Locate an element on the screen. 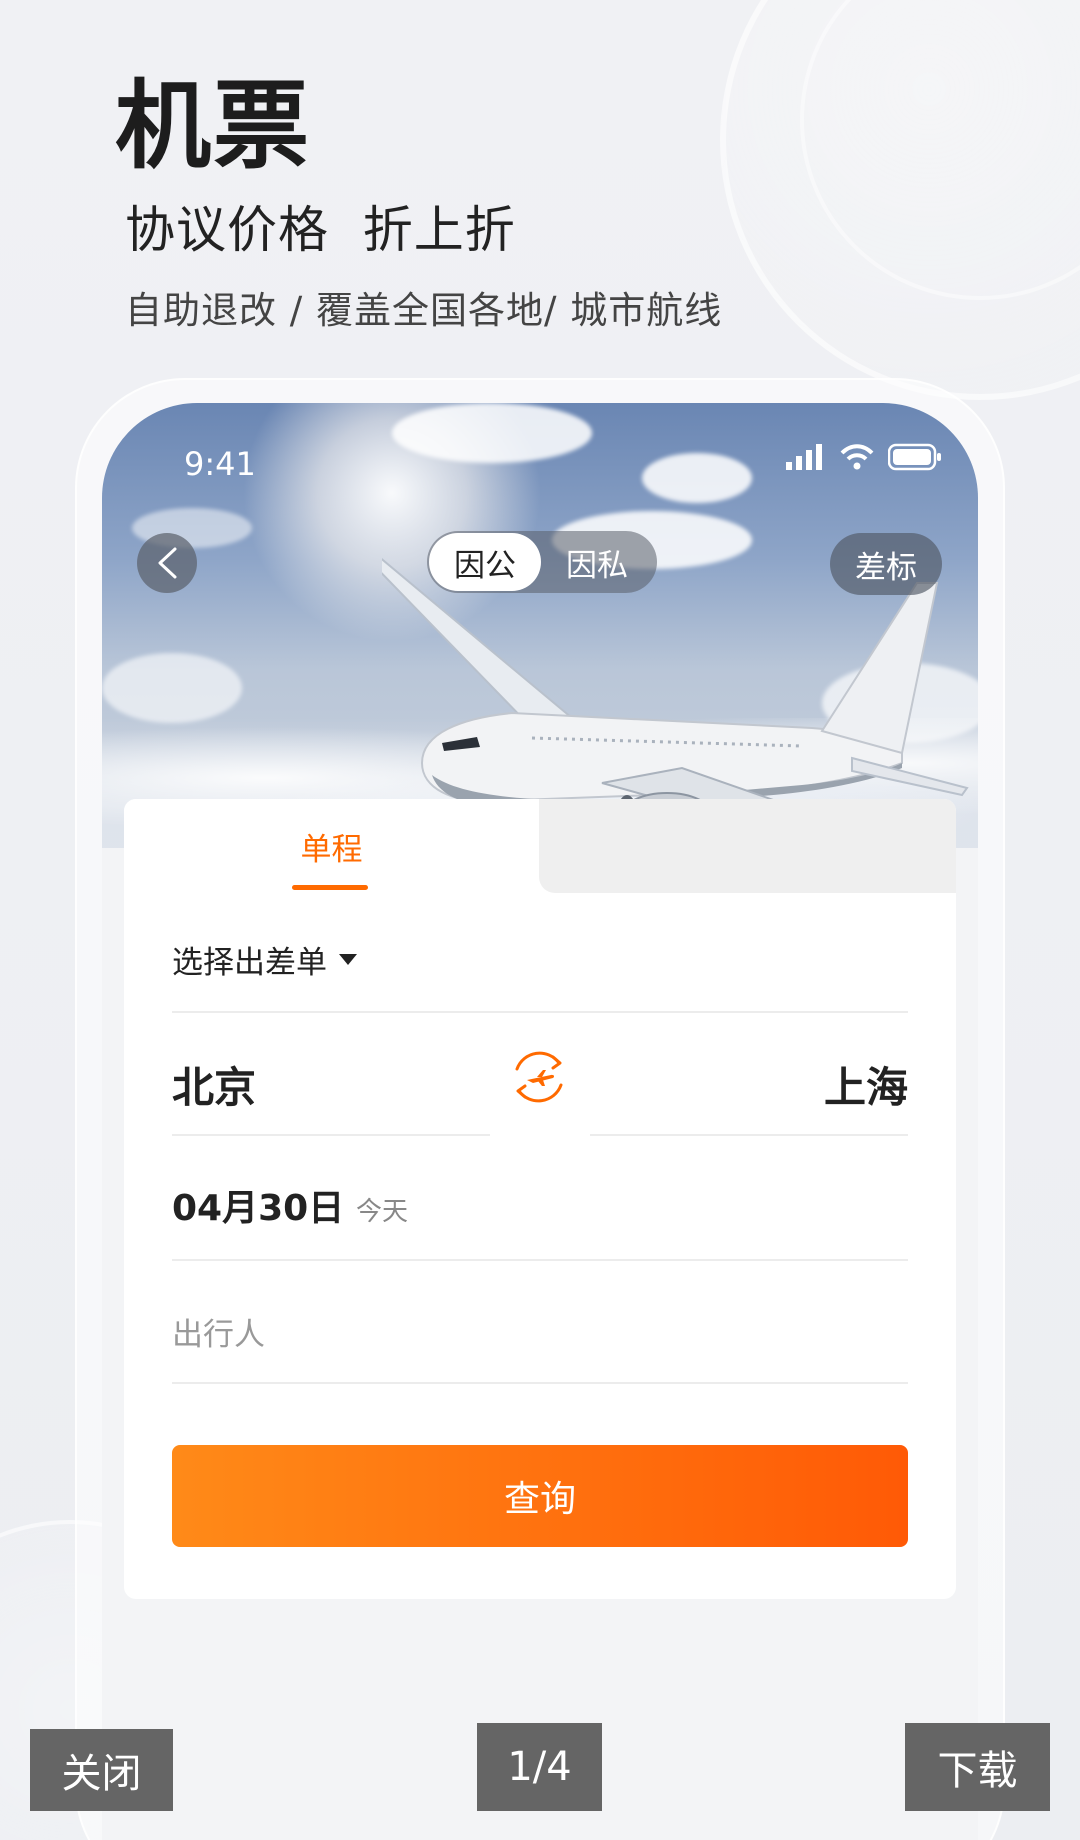  traveler-field: 出行人 is located at coordinates (218, 1331).